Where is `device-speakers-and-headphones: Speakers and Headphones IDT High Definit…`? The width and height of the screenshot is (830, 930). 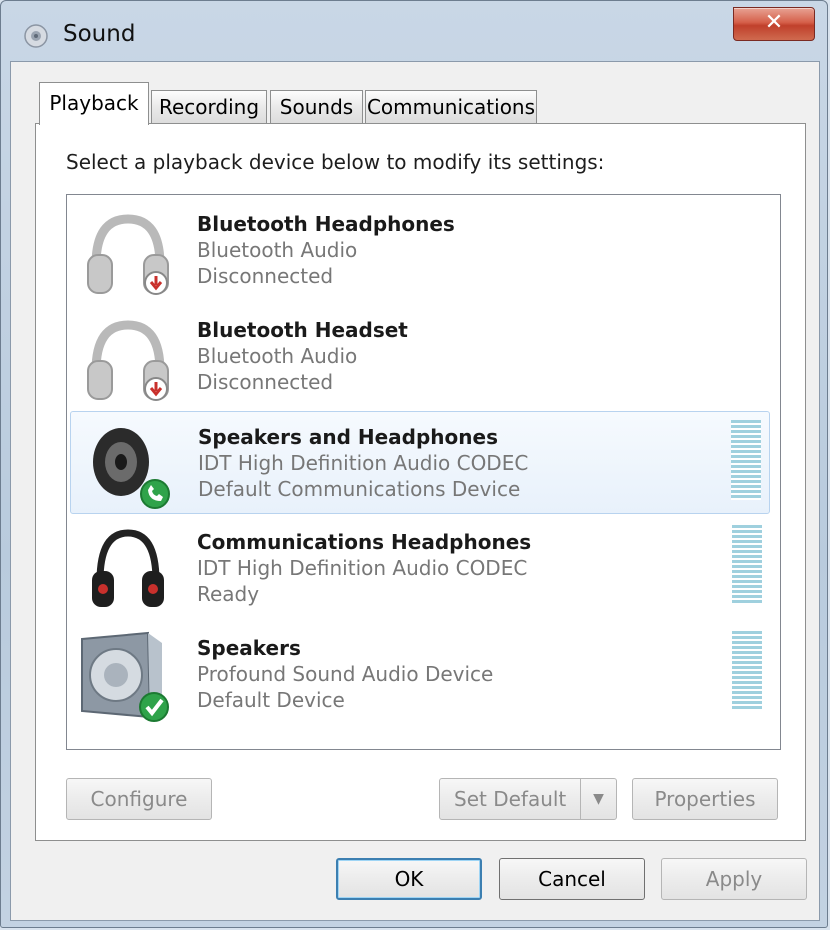
device-speakers-and-headphones: Speakers and Headphones IDT High Definit… is located at coordinates (420, 462).